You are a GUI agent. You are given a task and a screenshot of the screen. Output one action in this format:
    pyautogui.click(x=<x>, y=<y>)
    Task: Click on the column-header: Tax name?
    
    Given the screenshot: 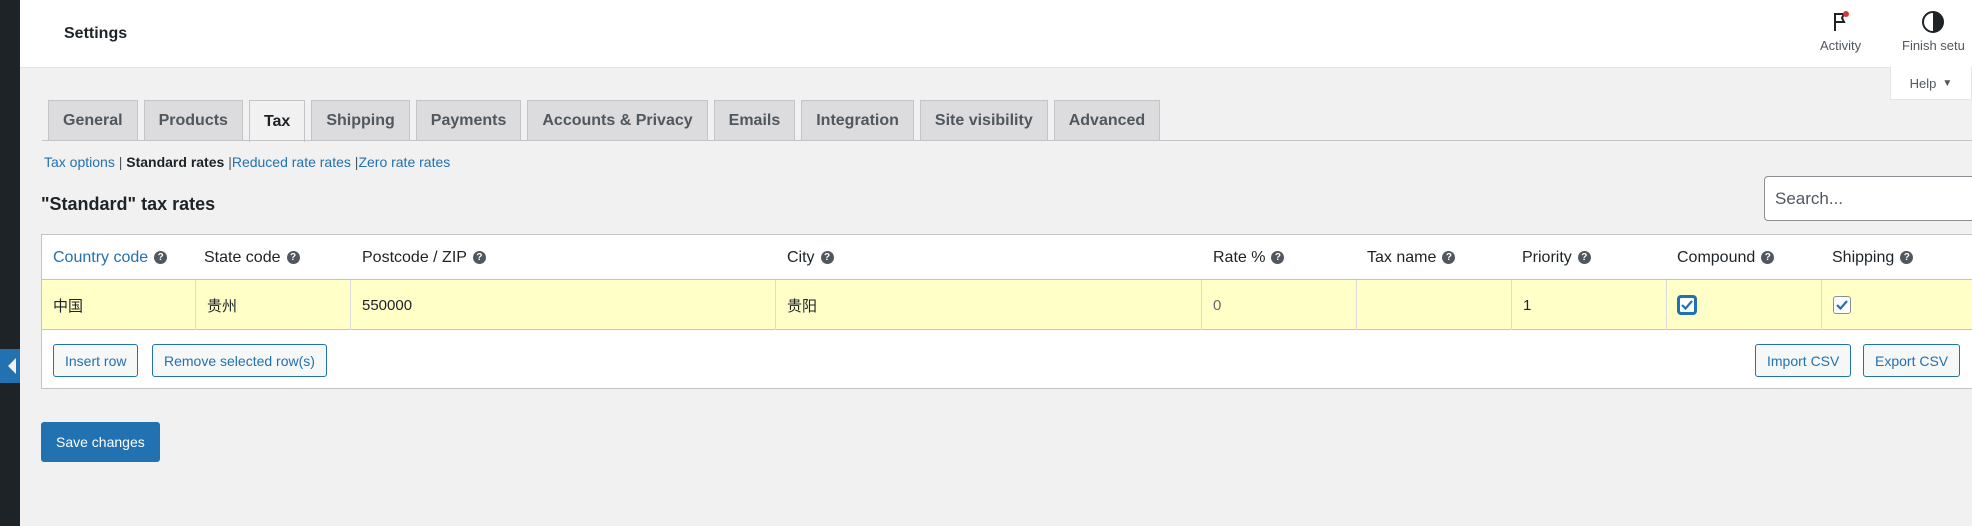 What is the action you would take?
    pyautogui.click(x=1411, y=257)
    